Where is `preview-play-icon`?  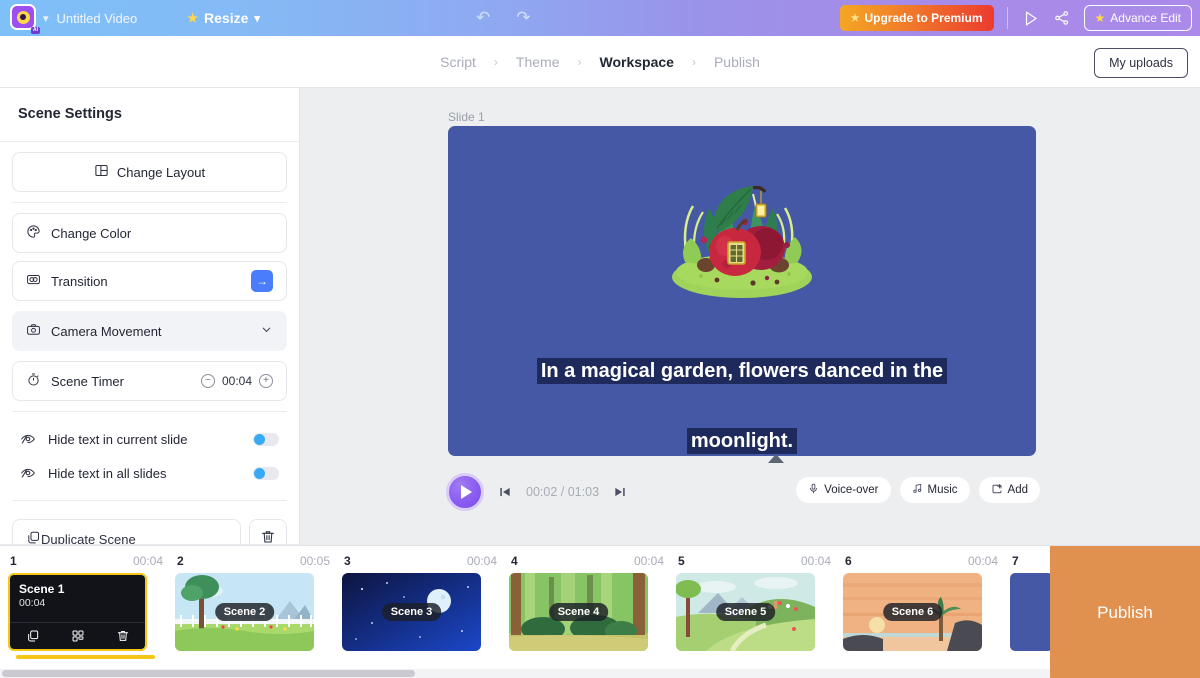 preview-play-icon is located at coordinates (1030, 18).